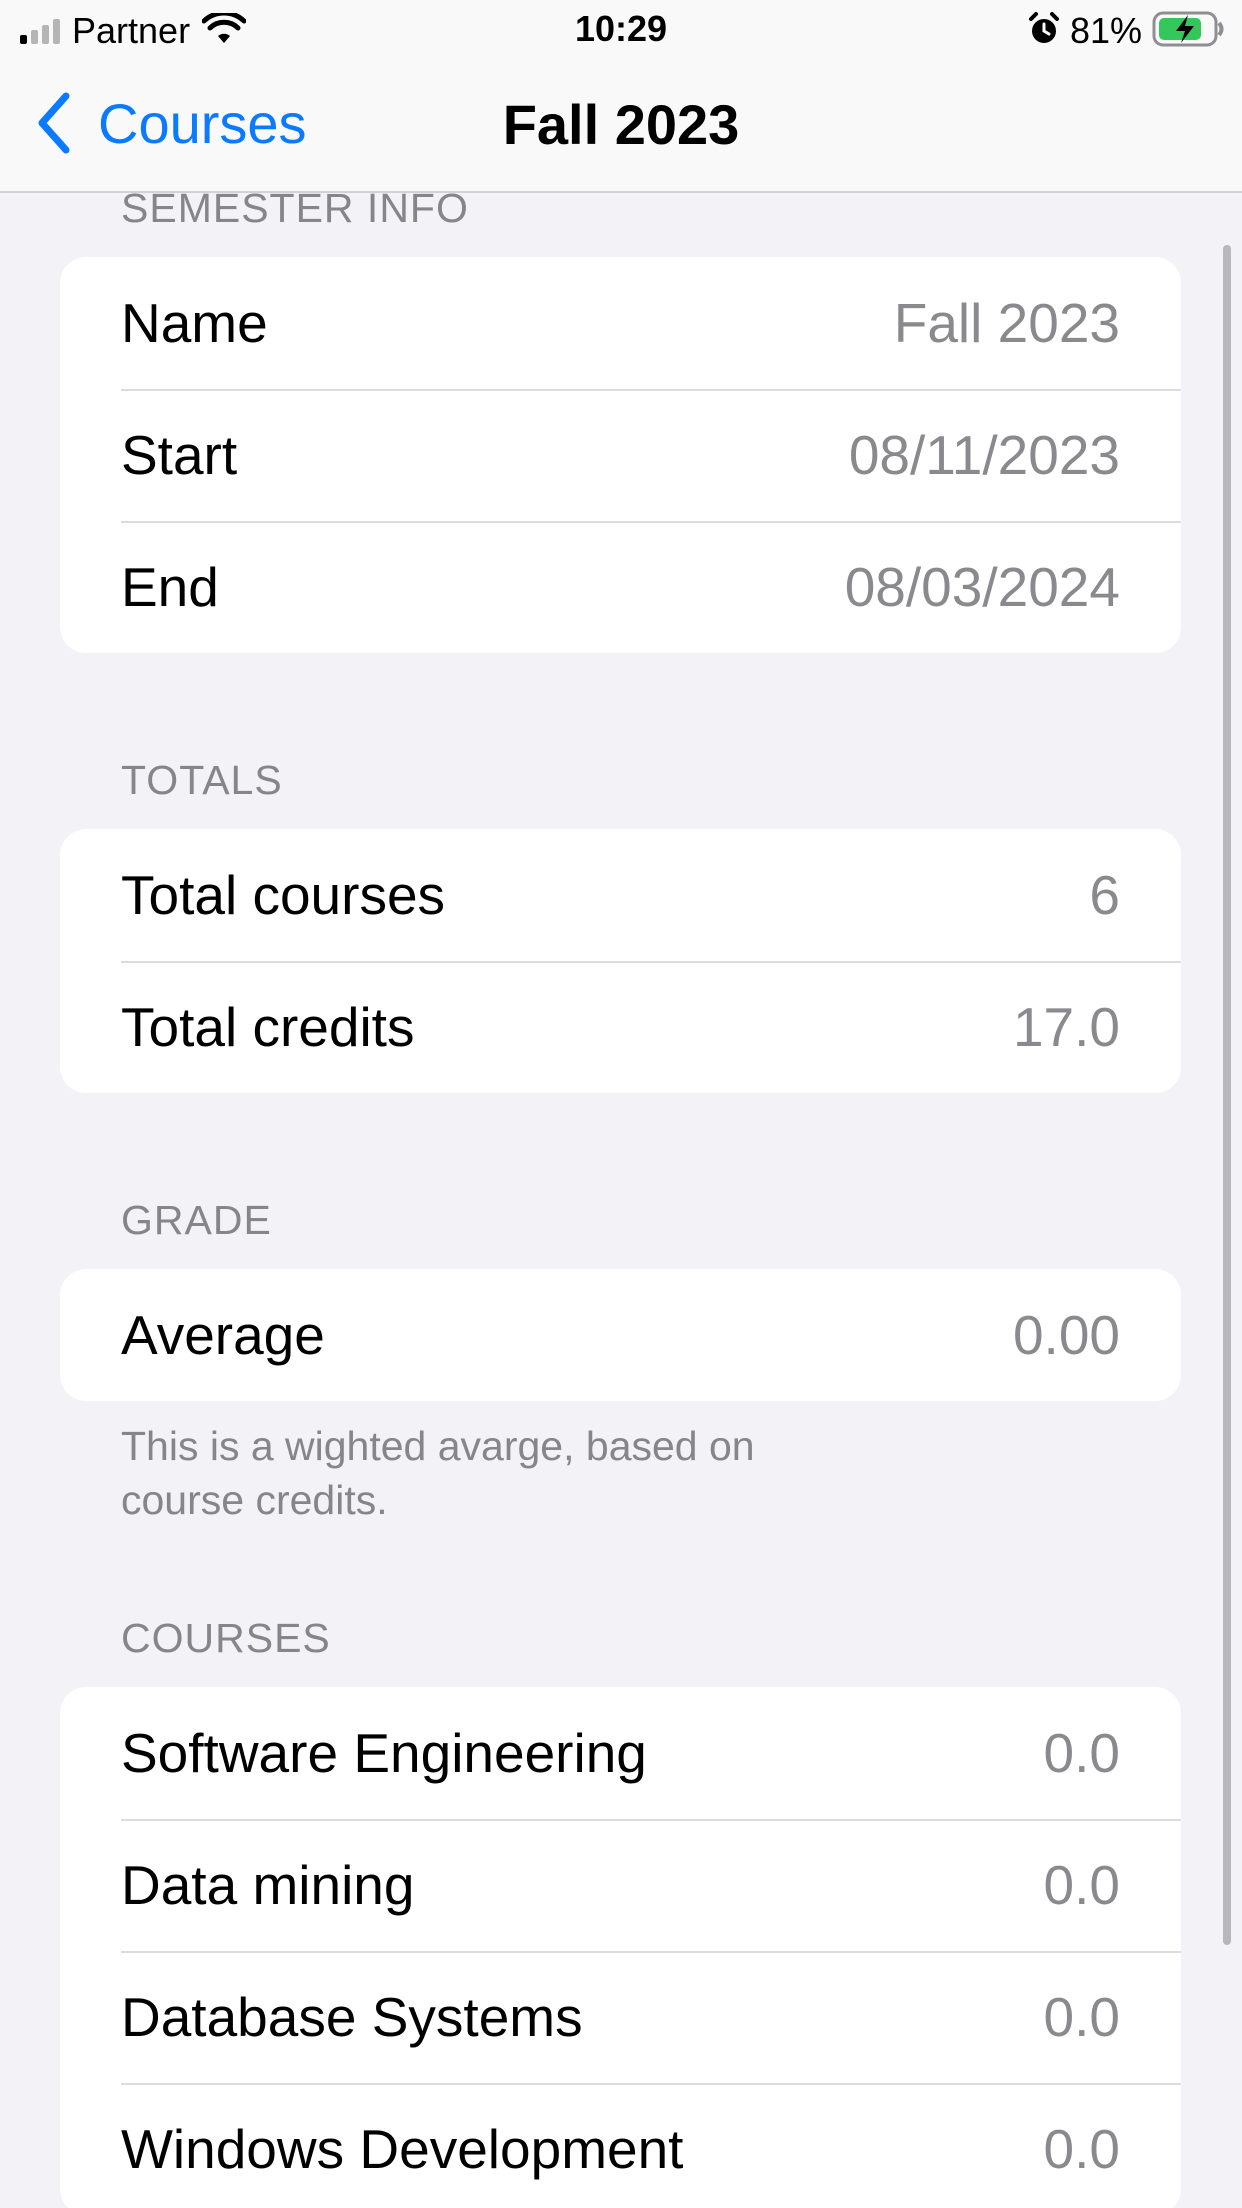 This screenshot has width=1242, height=2208. Describe the element at coordinates (620, 323) in the screenshot. I see `semester-name-row: Name Fall 2023` at that location.